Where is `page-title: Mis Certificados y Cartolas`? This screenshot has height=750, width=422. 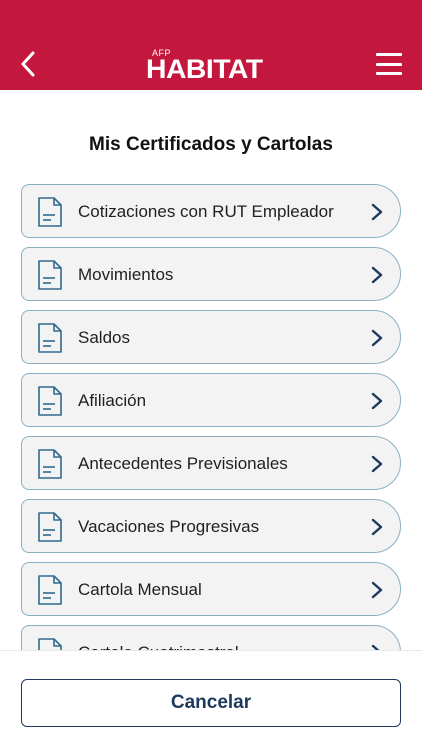
page-title: Mis Certificados y Cartolas is located at coordinates (211, 144).